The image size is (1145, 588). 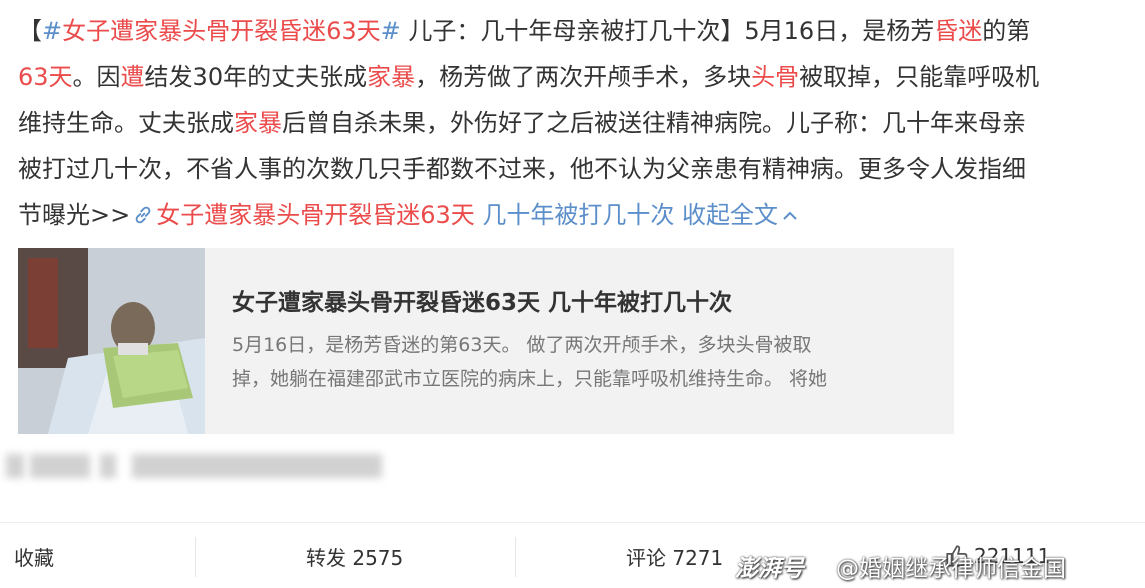 What do you see at coordinates (132, 77) in the screenshot?
I see `keyword-highlight: 遭` at bounding box center [132, 77].